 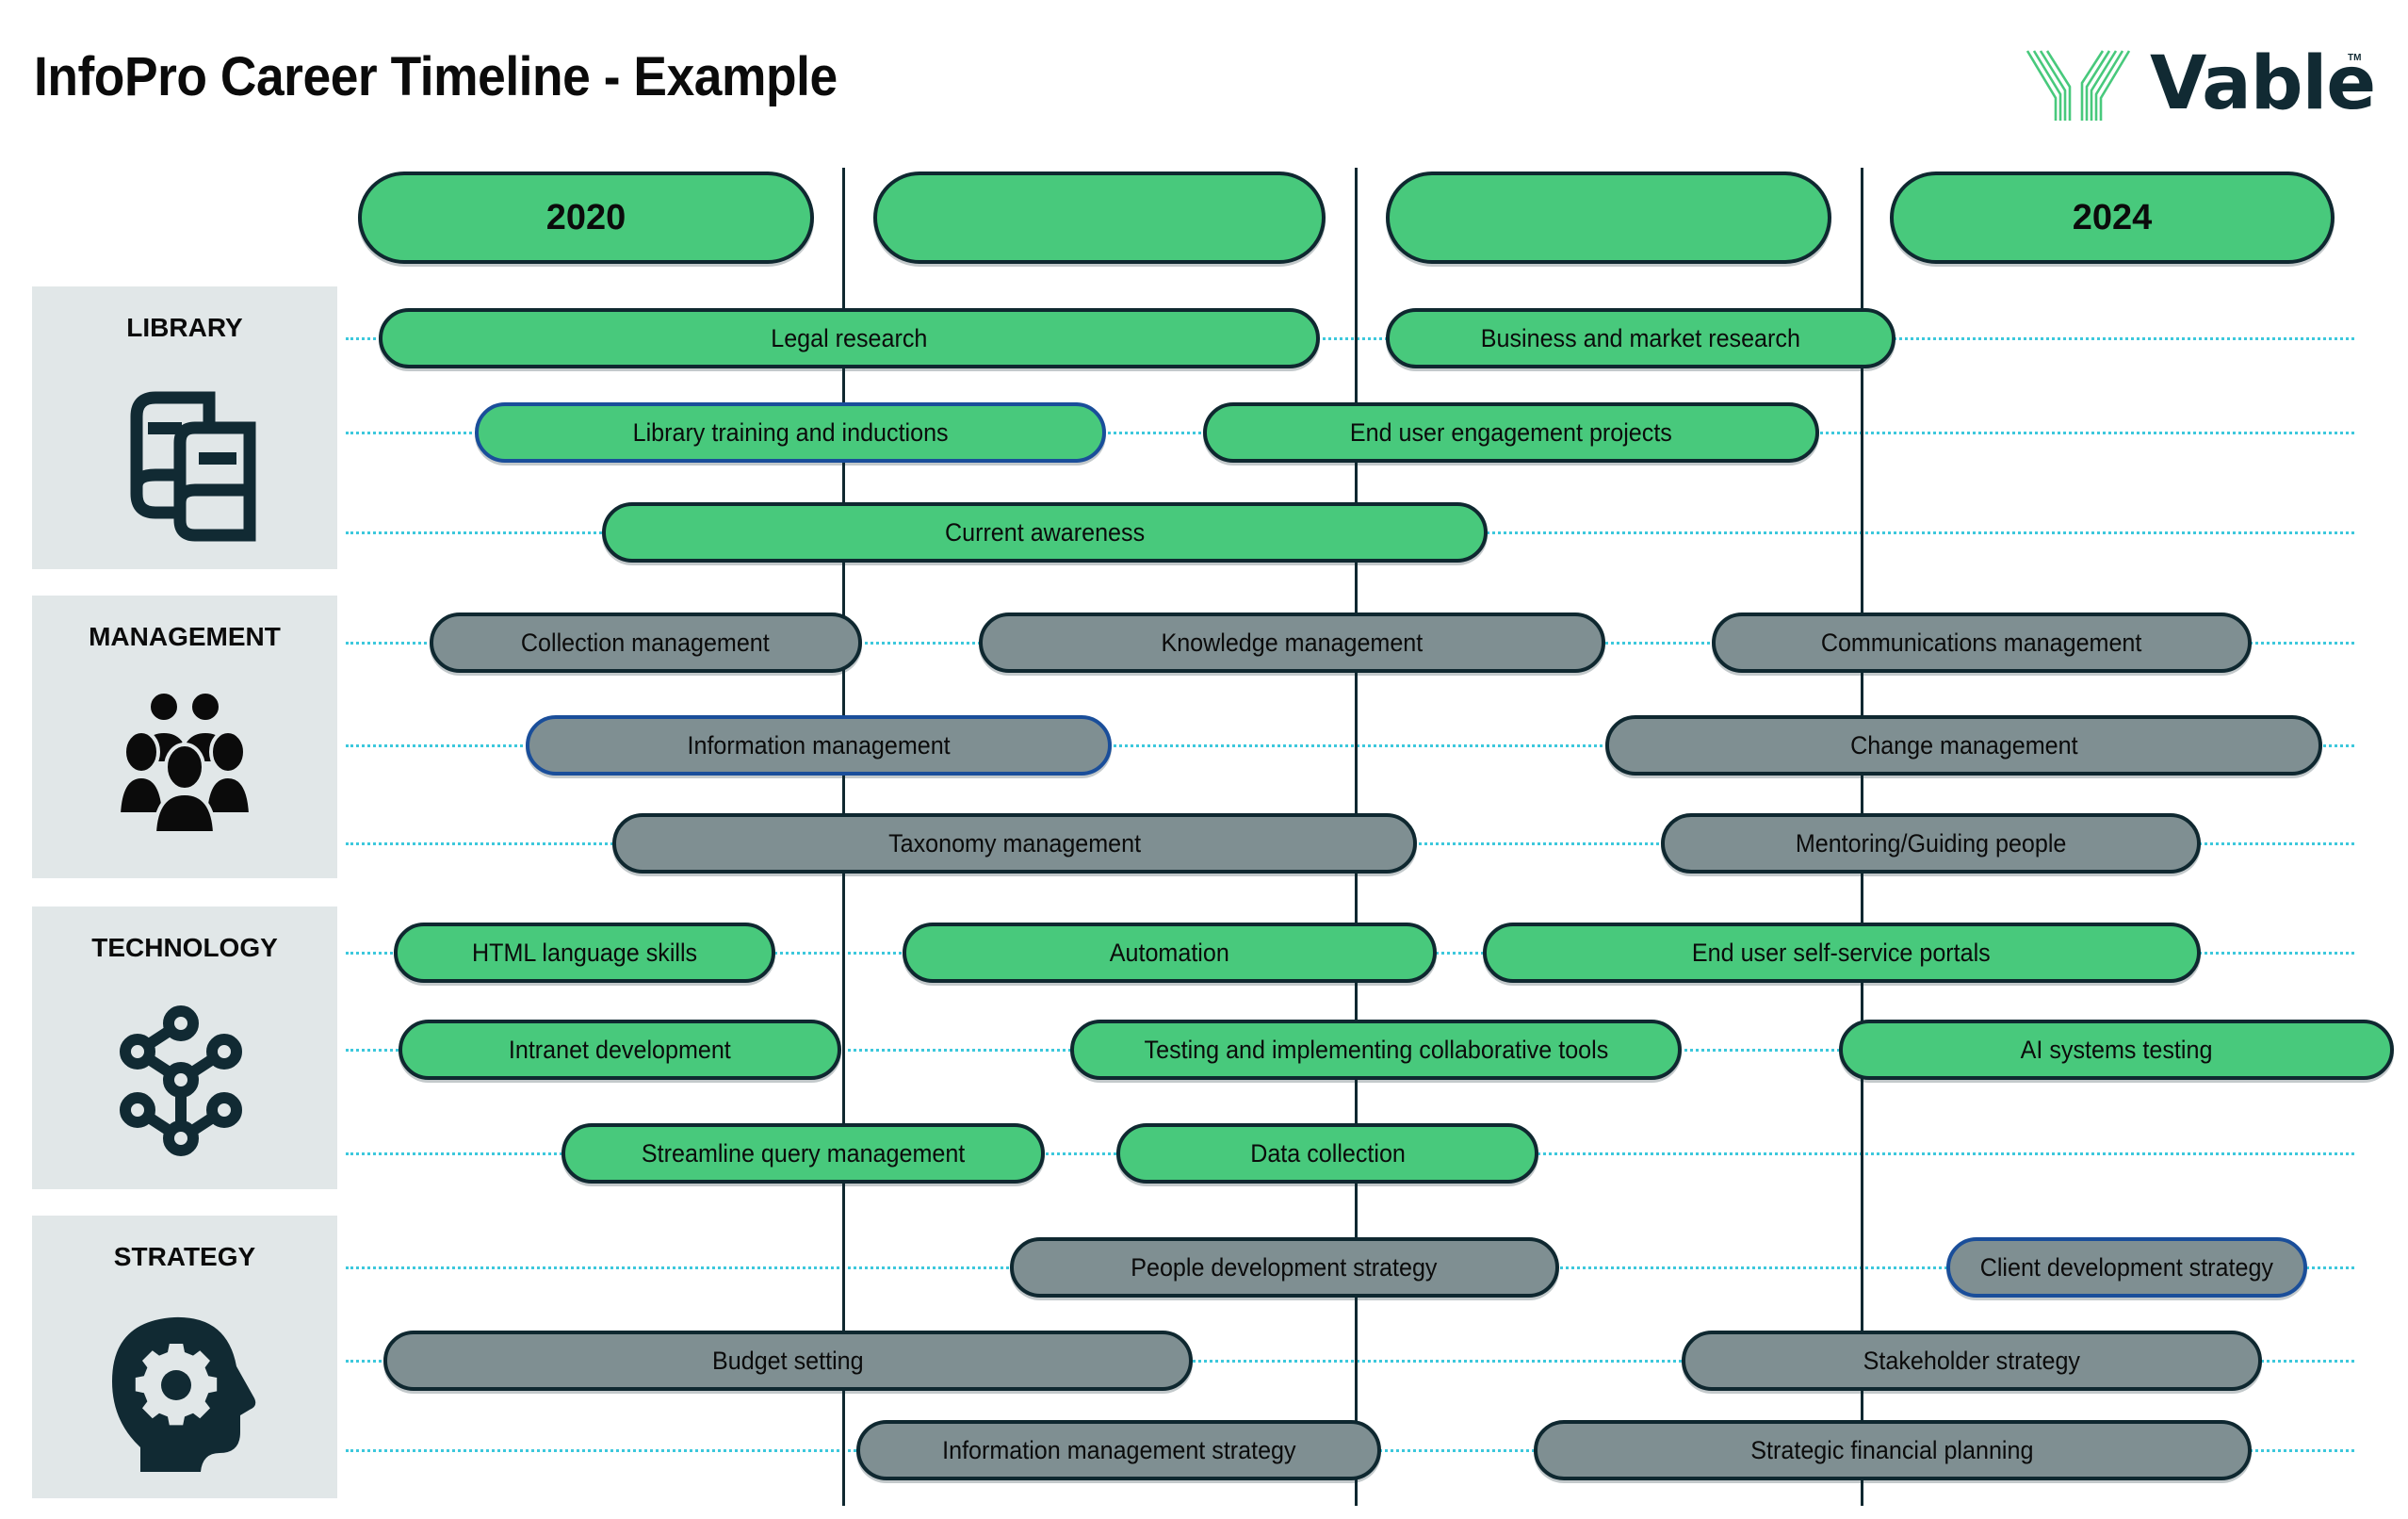 I want to click on skill-label: Taxonomy management, so click(x=1014, y=843).